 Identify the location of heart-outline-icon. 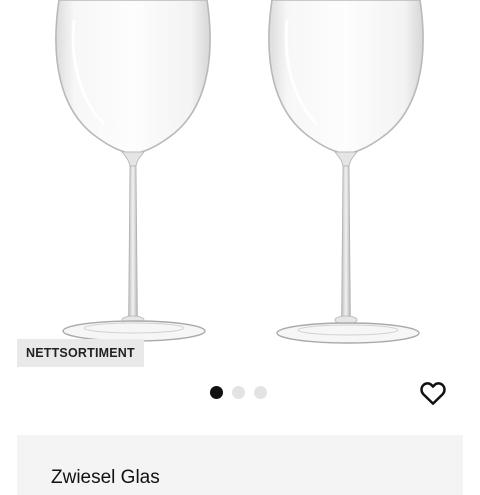
(433, 393).